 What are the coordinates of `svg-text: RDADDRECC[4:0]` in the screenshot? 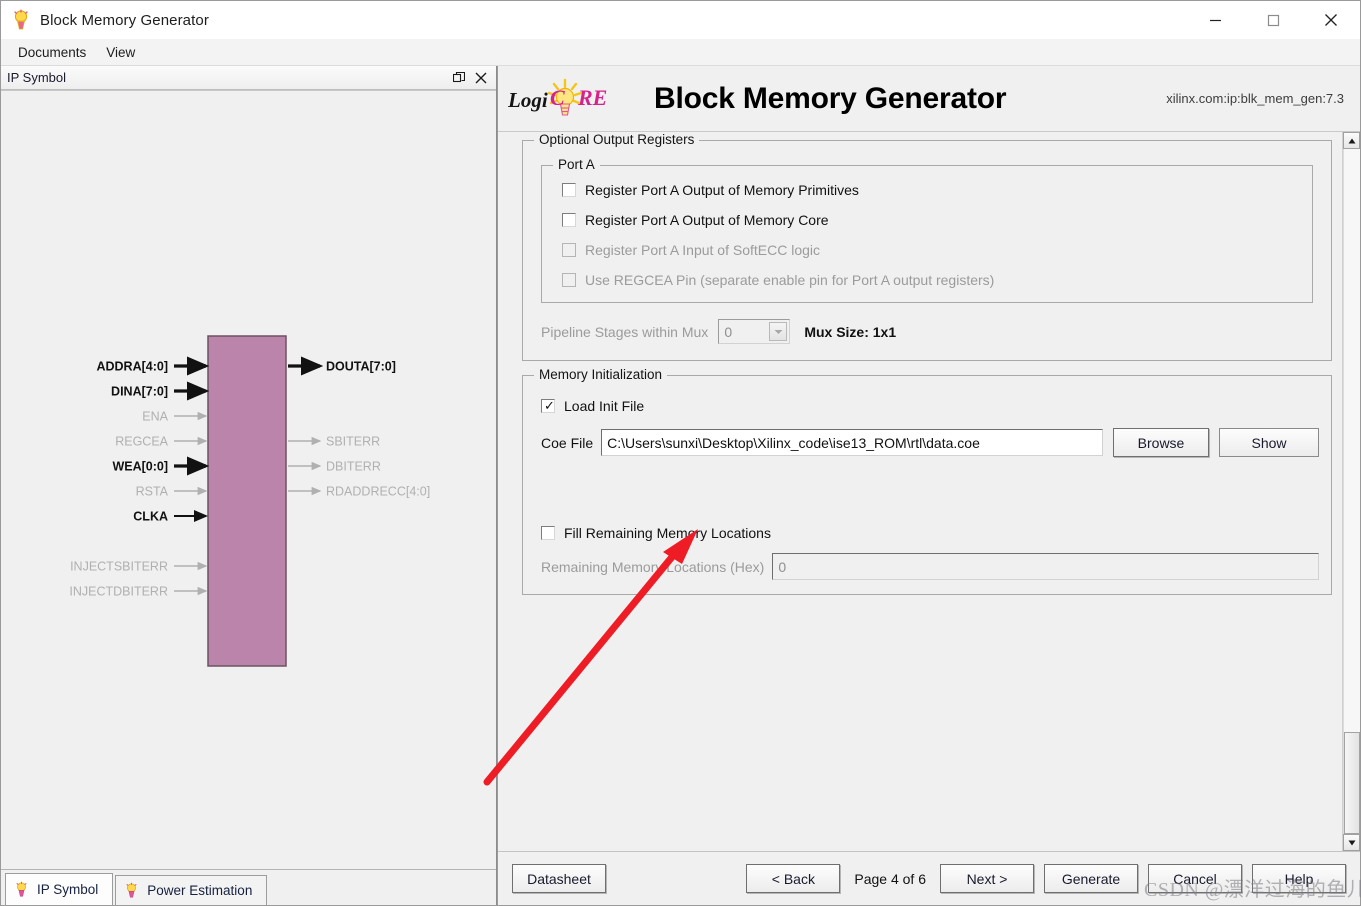 It's located at (378, 492).